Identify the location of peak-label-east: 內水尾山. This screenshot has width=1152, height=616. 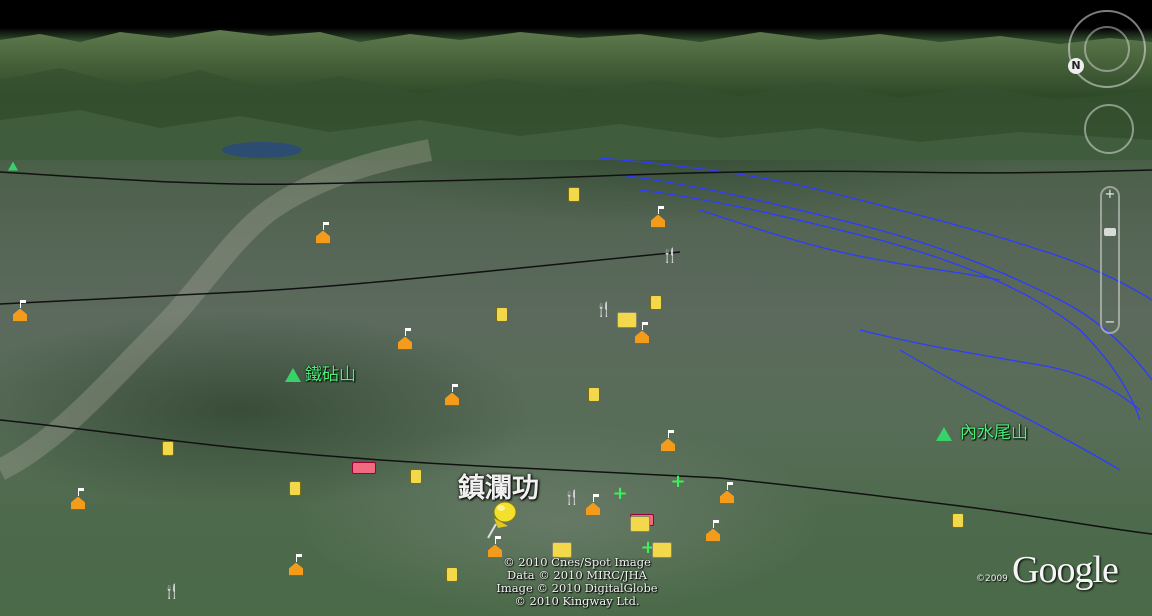
(994, 430).